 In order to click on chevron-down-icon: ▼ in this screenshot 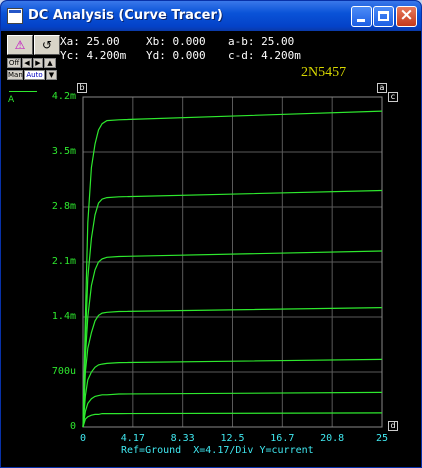, I will do `click(51, 75)`.